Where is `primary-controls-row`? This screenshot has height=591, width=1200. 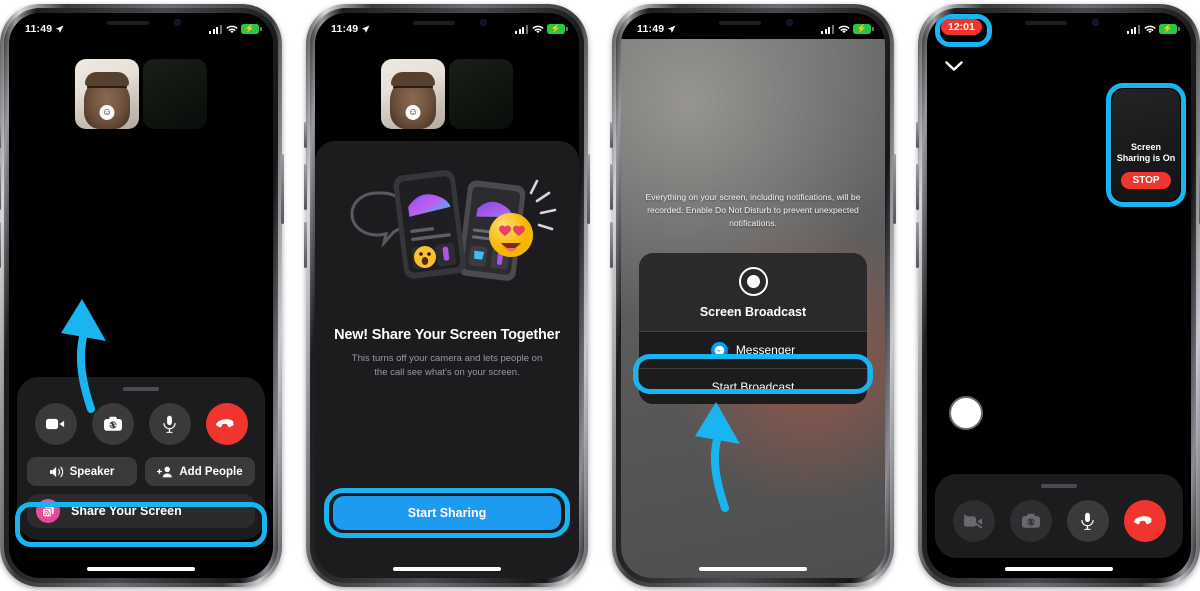 primary-controls-row is located at coordinates (1059, 521).